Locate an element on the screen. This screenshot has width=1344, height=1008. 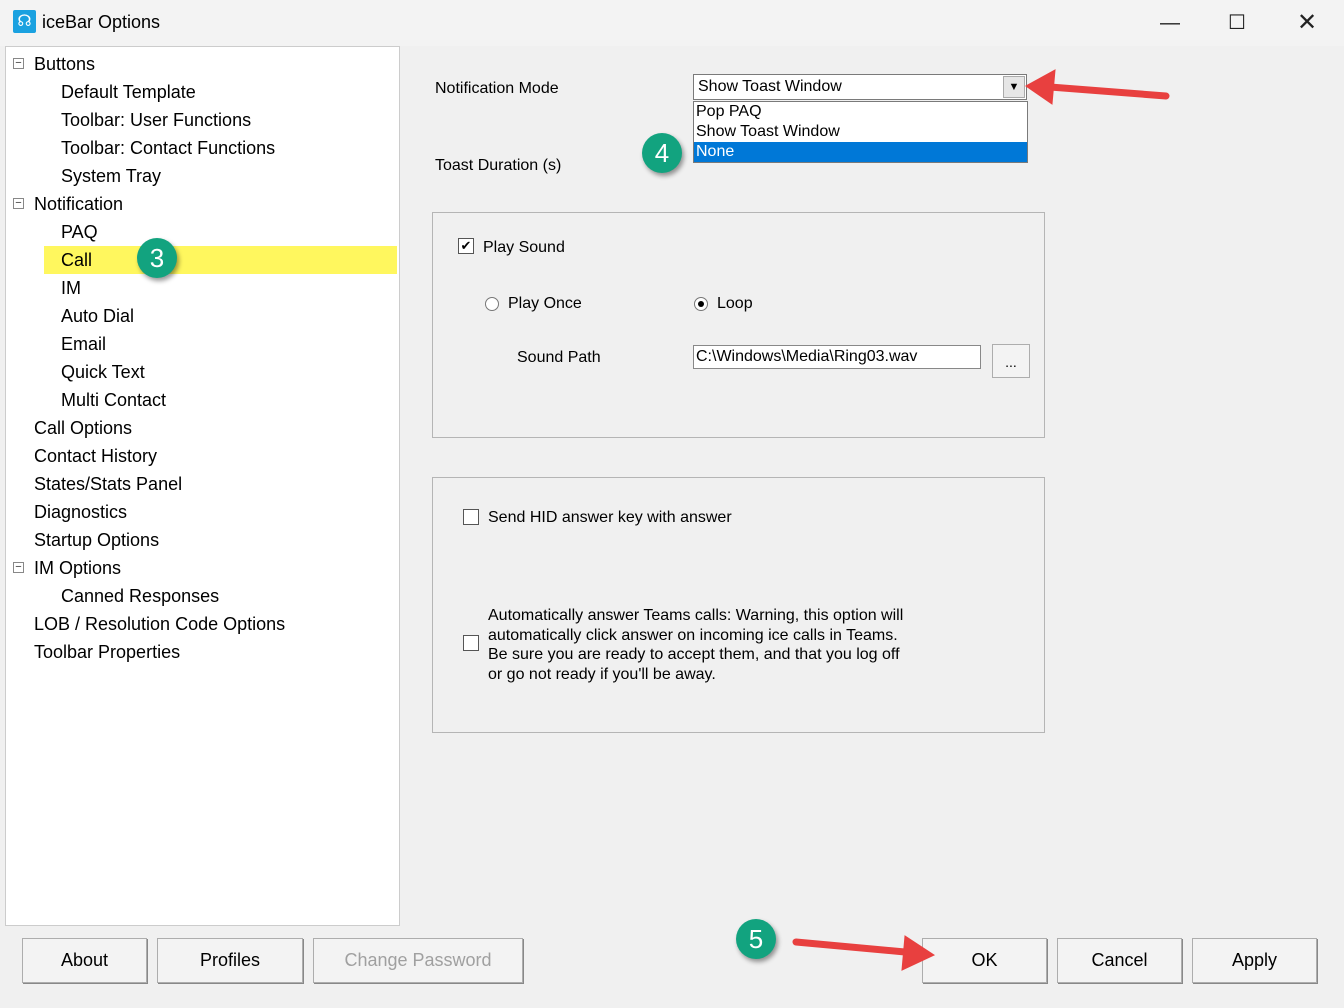
step-badge-3: 3 is located at coordinates (157, 258).